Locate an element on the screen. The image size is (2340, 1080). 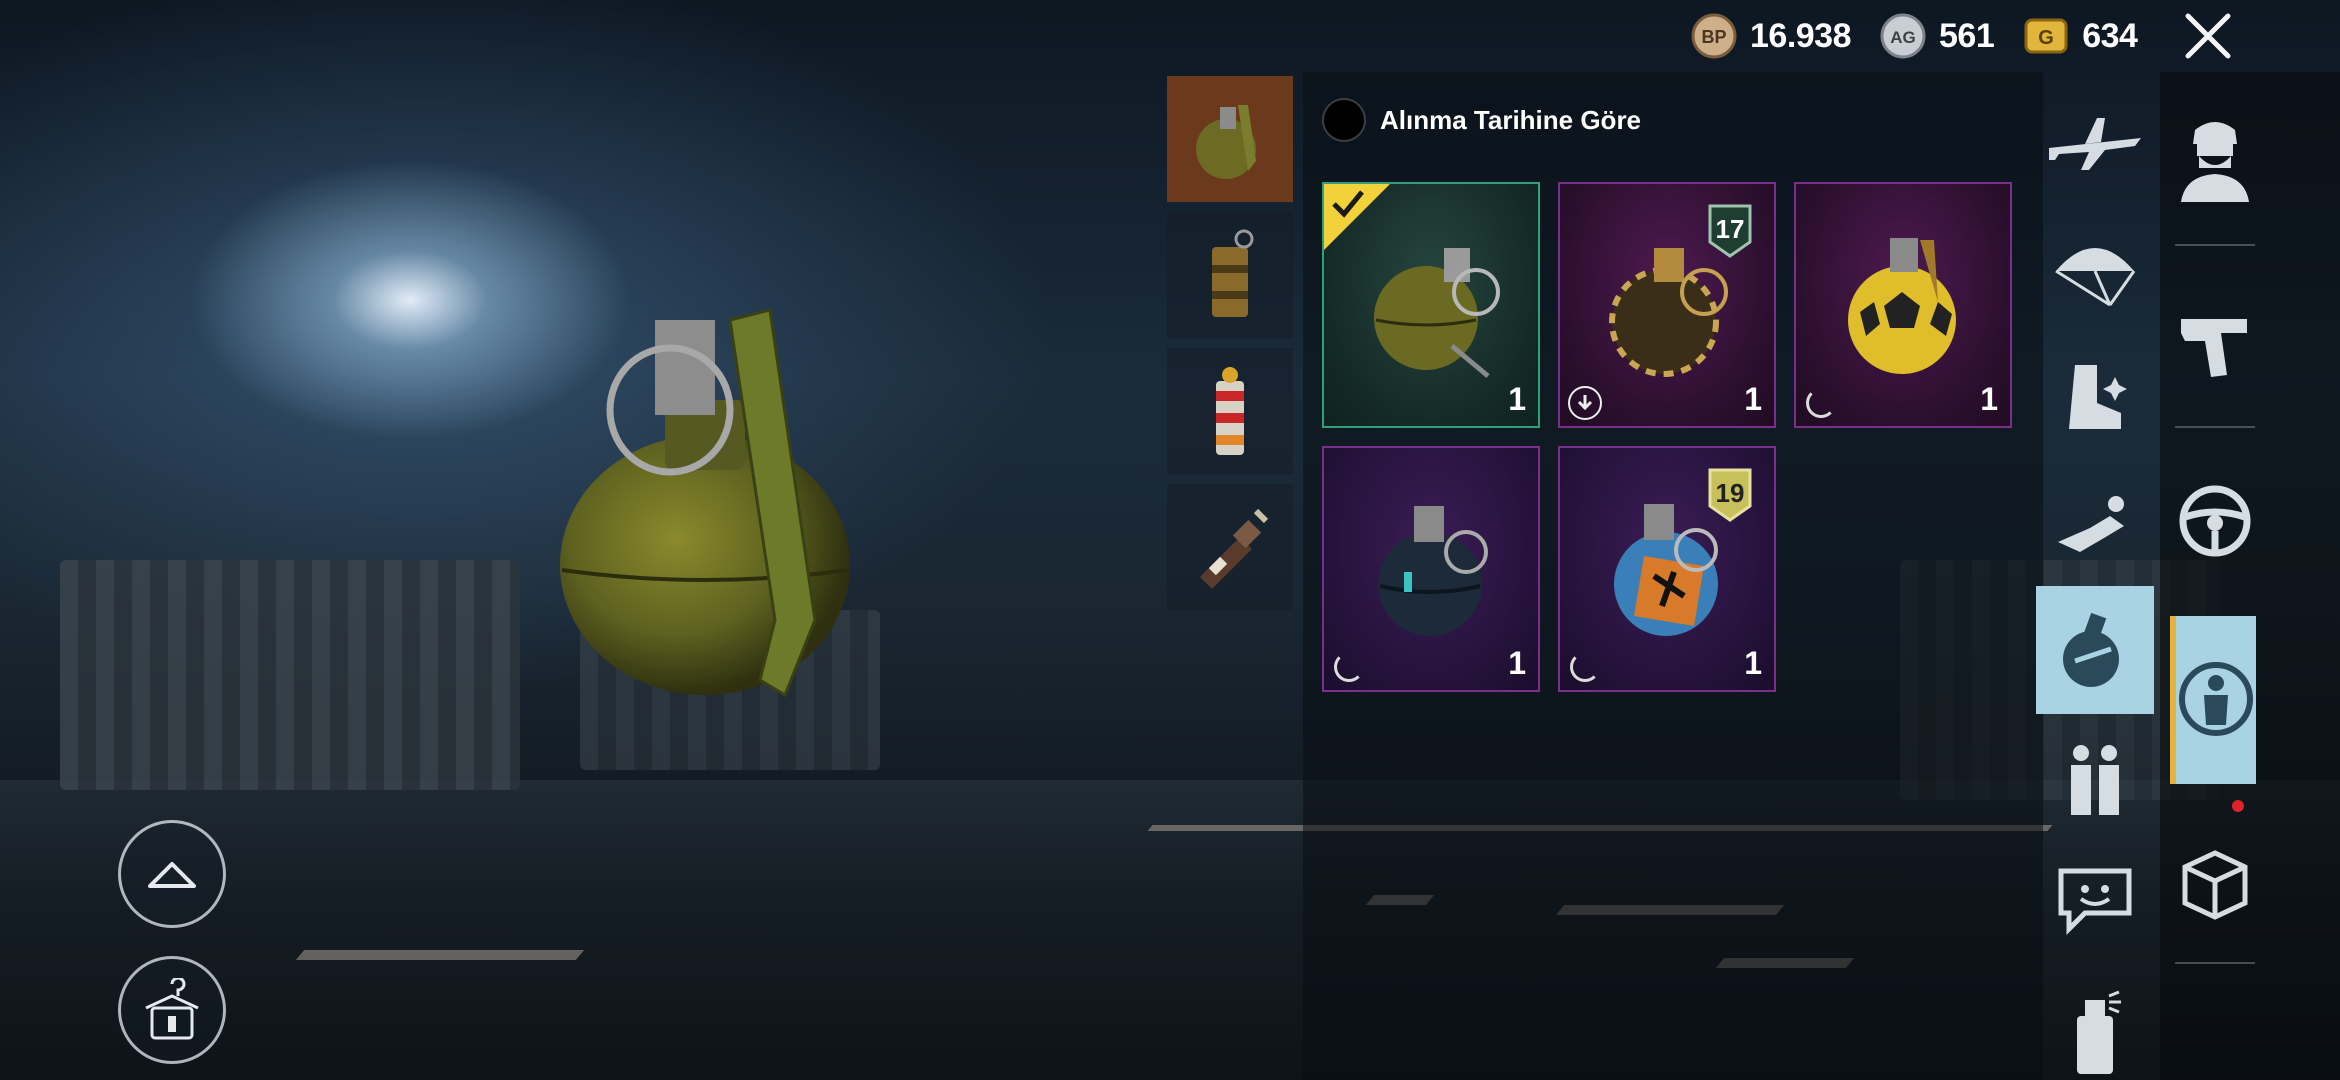
g-coin-icon: G is located at coordinates (2046, 36).